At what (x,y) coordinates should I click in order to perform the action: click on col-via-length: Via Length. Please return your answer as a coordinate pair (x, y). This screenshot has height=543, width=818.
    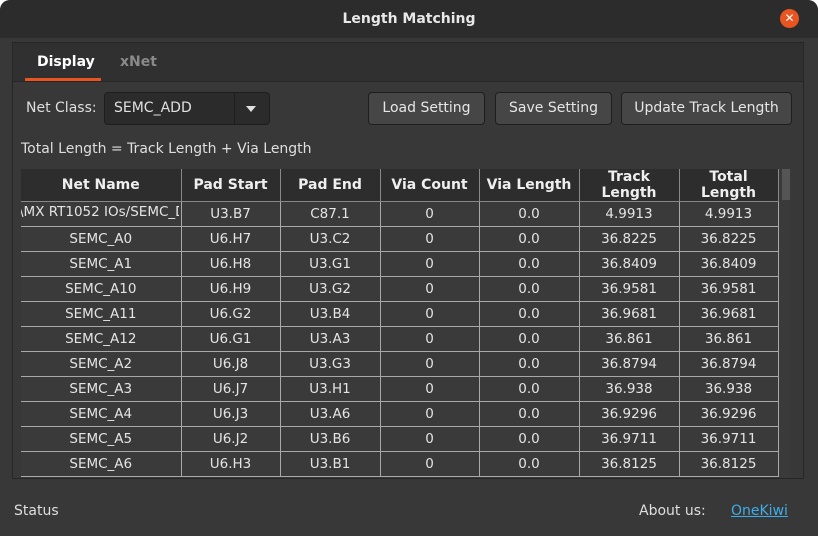
    Looking at the image, I should click on (529, 185).